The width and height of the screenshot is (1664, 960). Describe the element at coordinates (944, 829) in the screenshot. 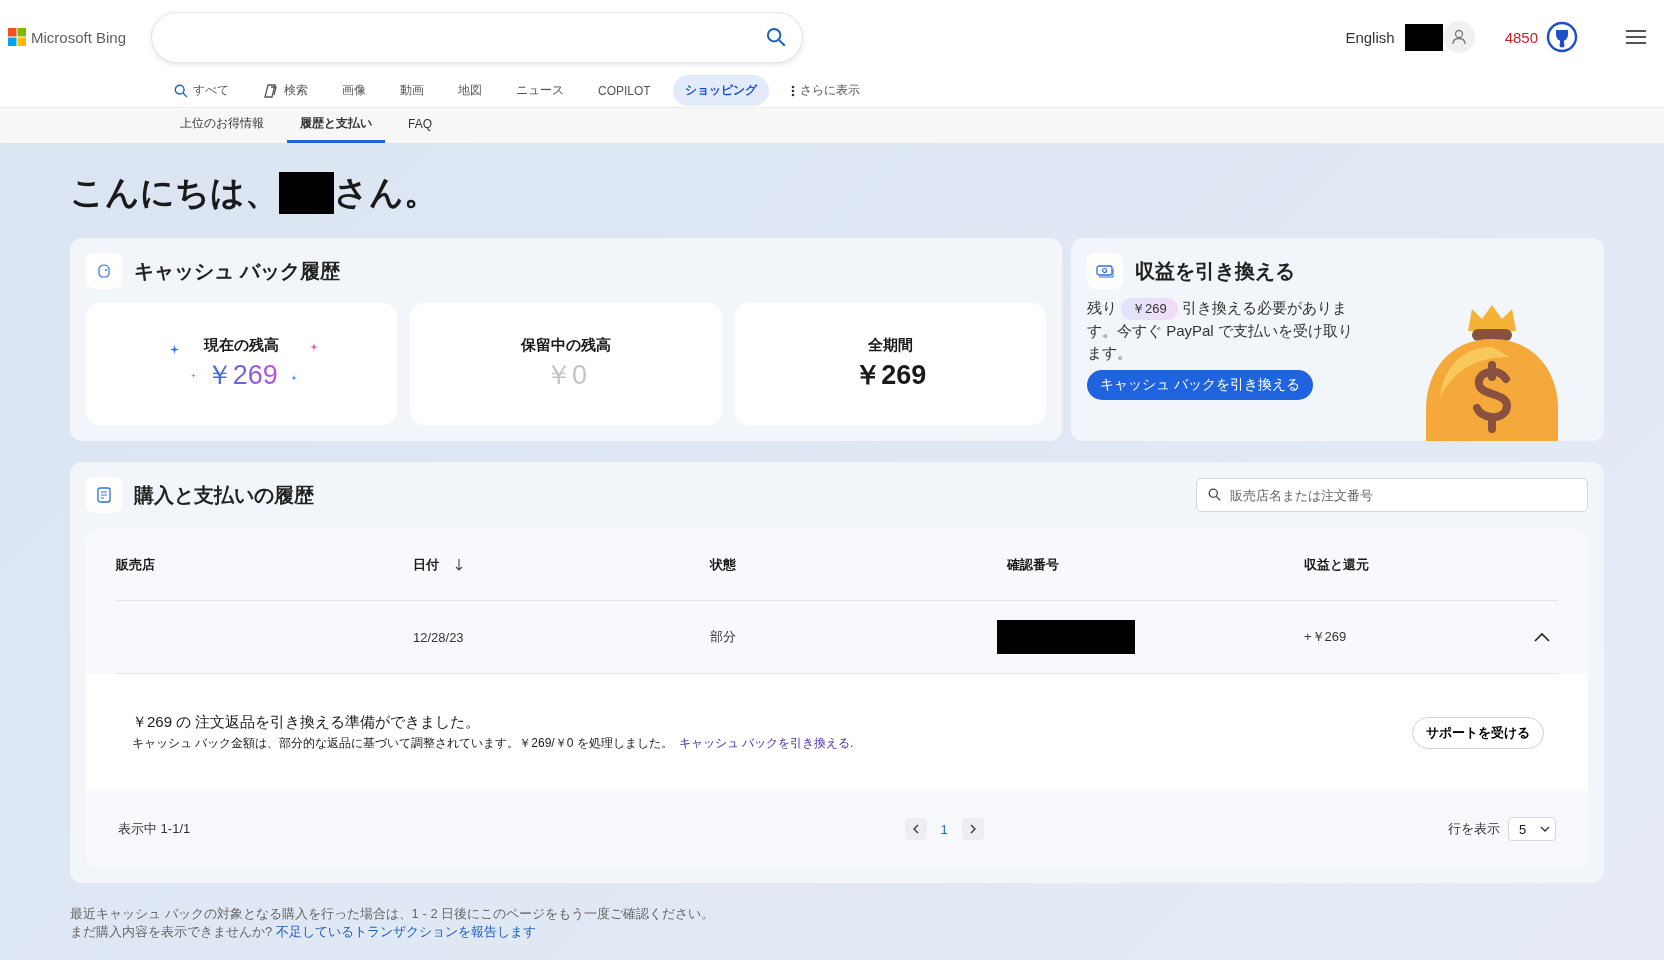

I see `page-number: 1` at that location.